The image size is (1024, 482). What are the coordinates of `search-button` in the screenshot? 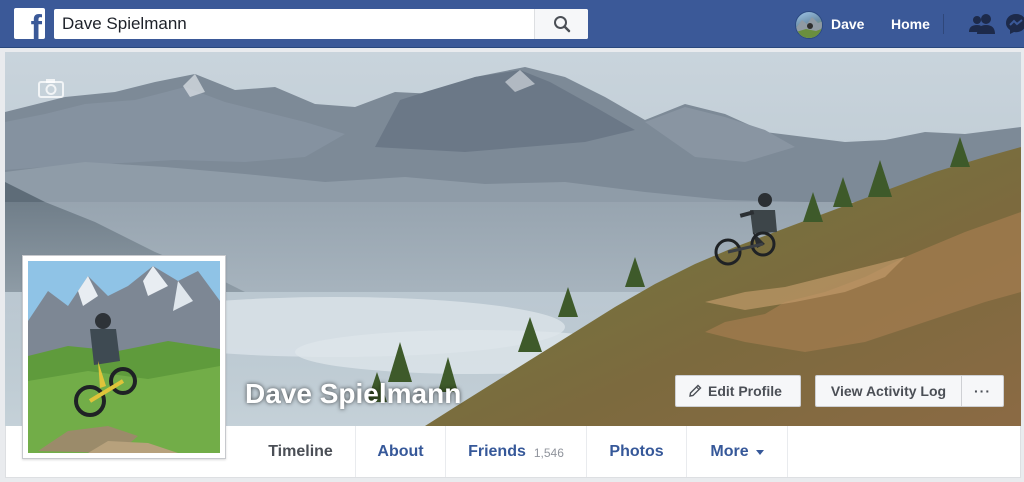 It's located at (561, 24).